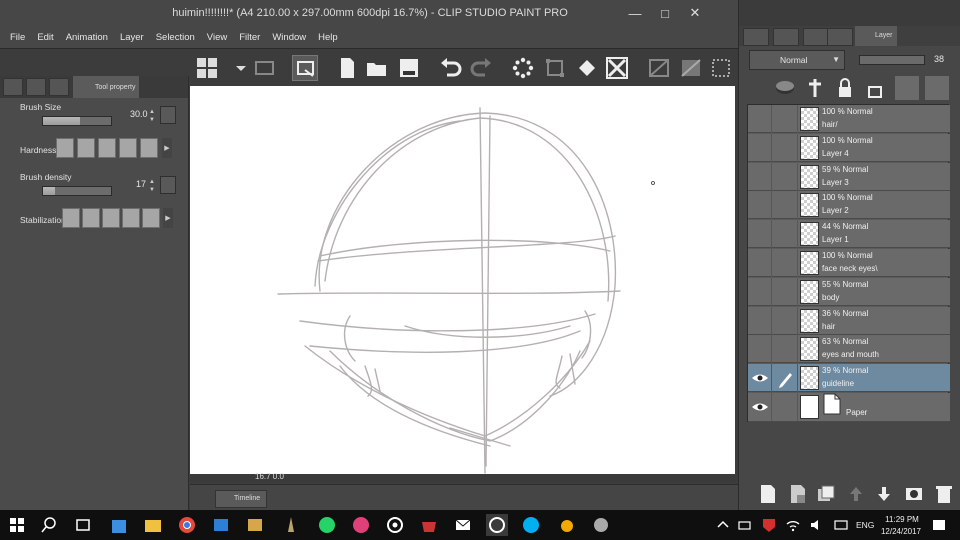 The image size is (960, 540). What do you see at coordinates (531, 525) in the screenshot?
I see `skype-icon` at bounding box center [531, 525].